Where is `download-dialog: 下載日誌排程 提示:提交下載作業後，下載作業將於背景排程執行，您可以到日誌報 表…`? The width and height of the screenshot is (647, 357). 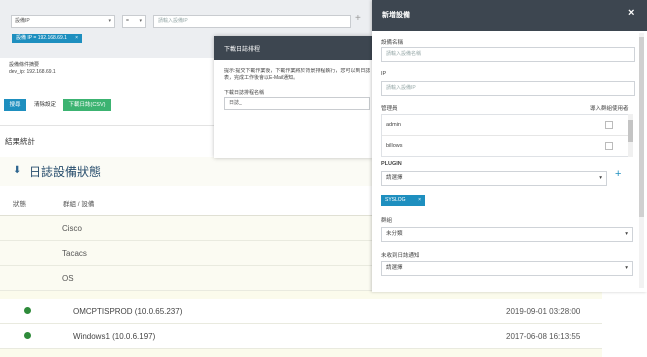
download-dialog: 下載日誌排程 提示:提交下載作業後，下載作業將於背景排程執行，您可以到日誌報 表… is located at coordinates (293, 97).